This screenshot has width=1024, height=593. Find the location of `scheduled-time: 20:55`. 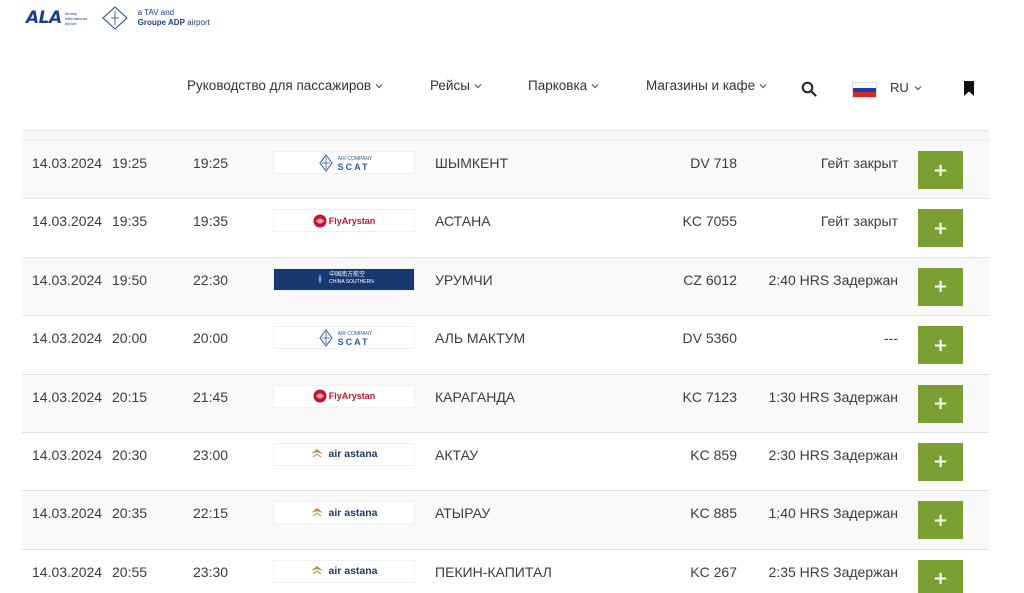

scheduled-time: 20:55 is located at coordinates (130, 571).